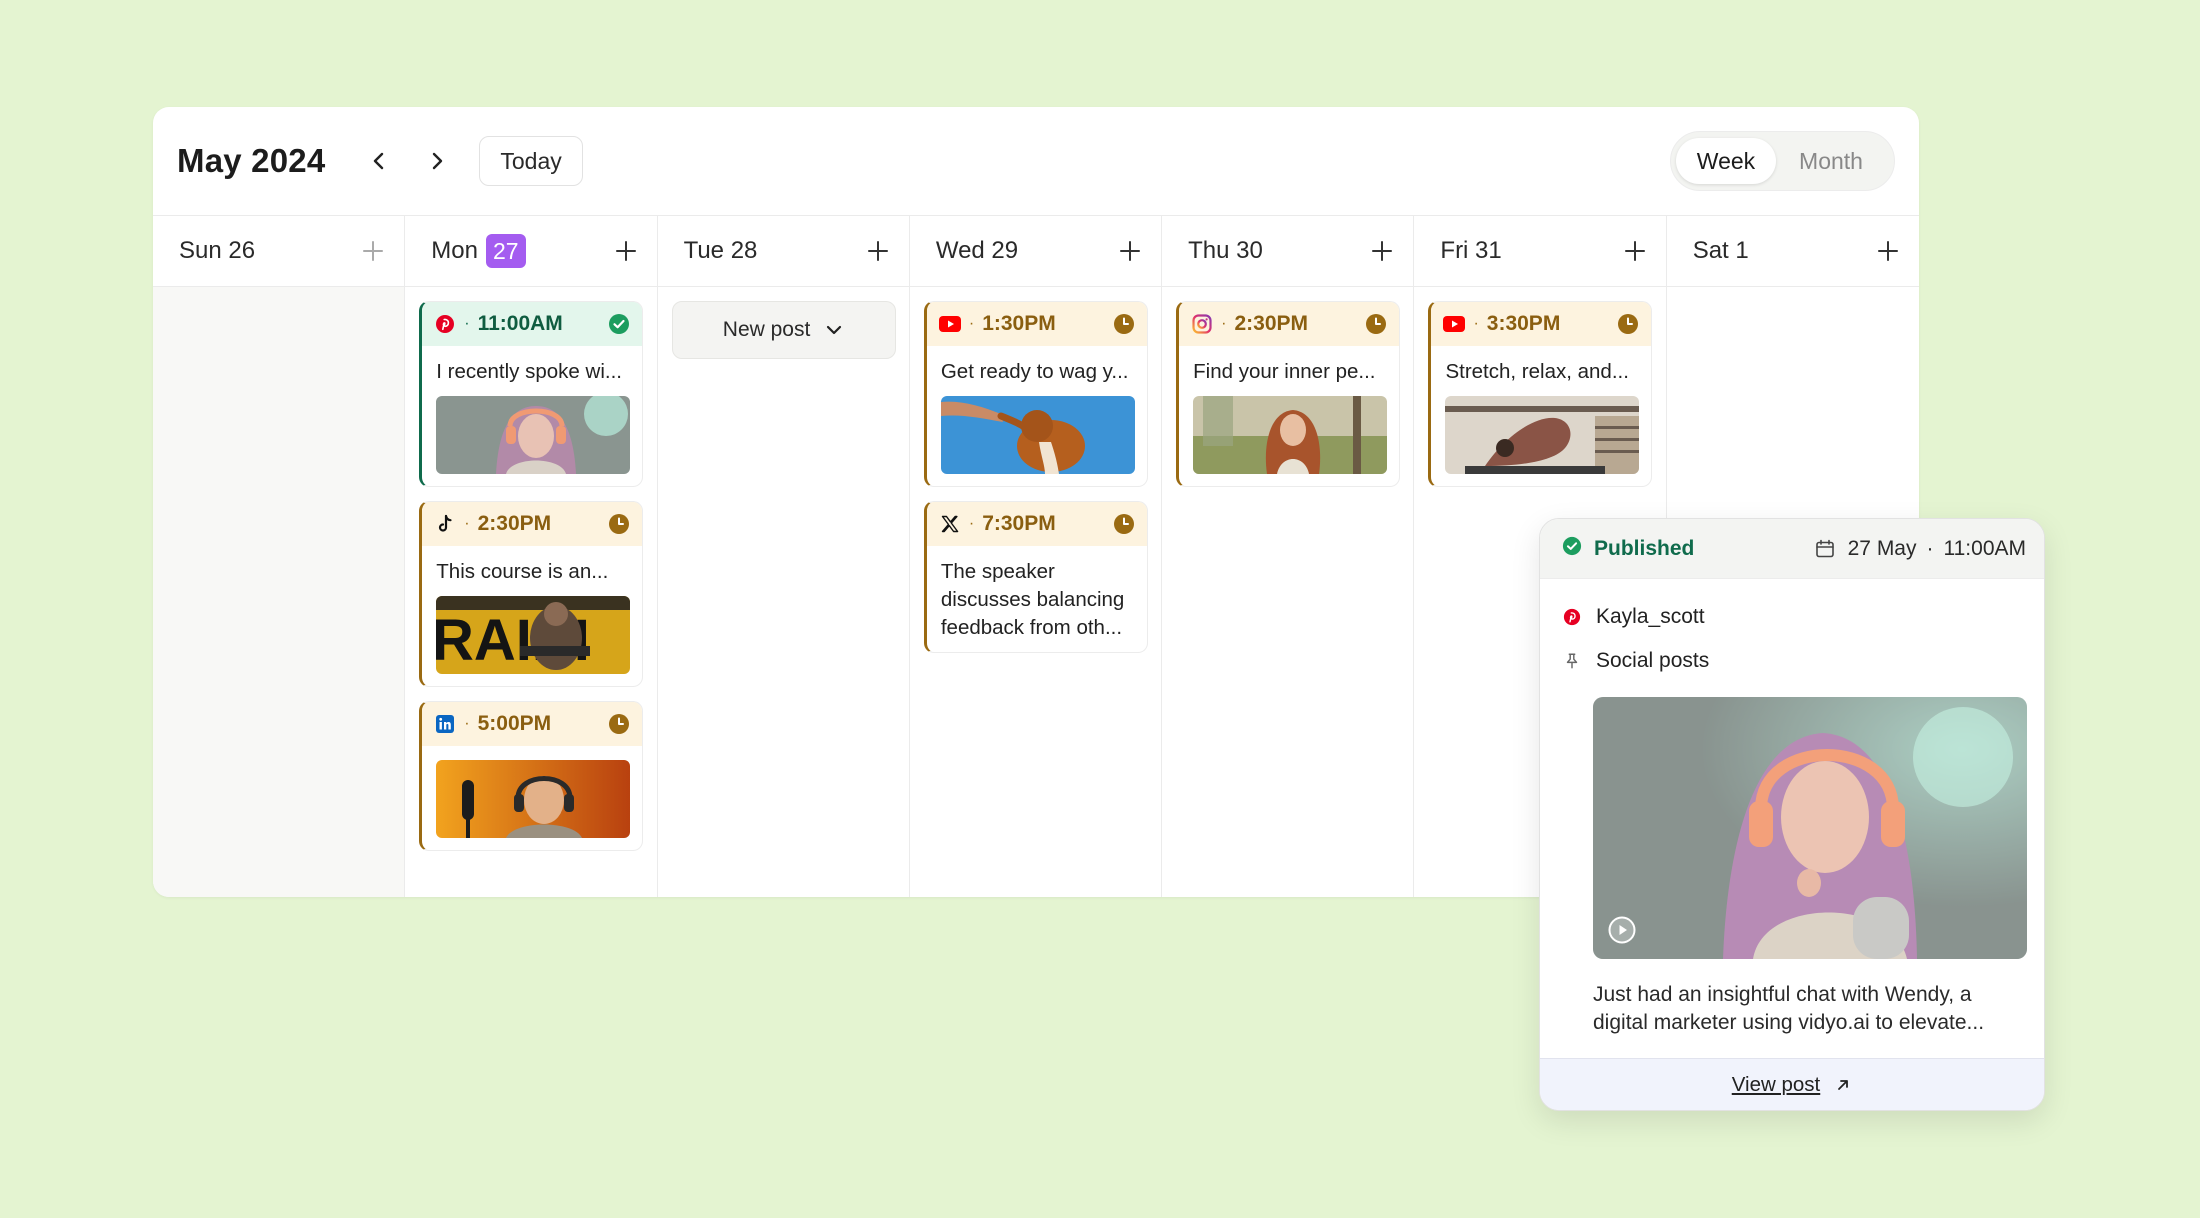 This screenshot has height=1218, width=2200. I want to click on day-column-sun, so click(279, 592).